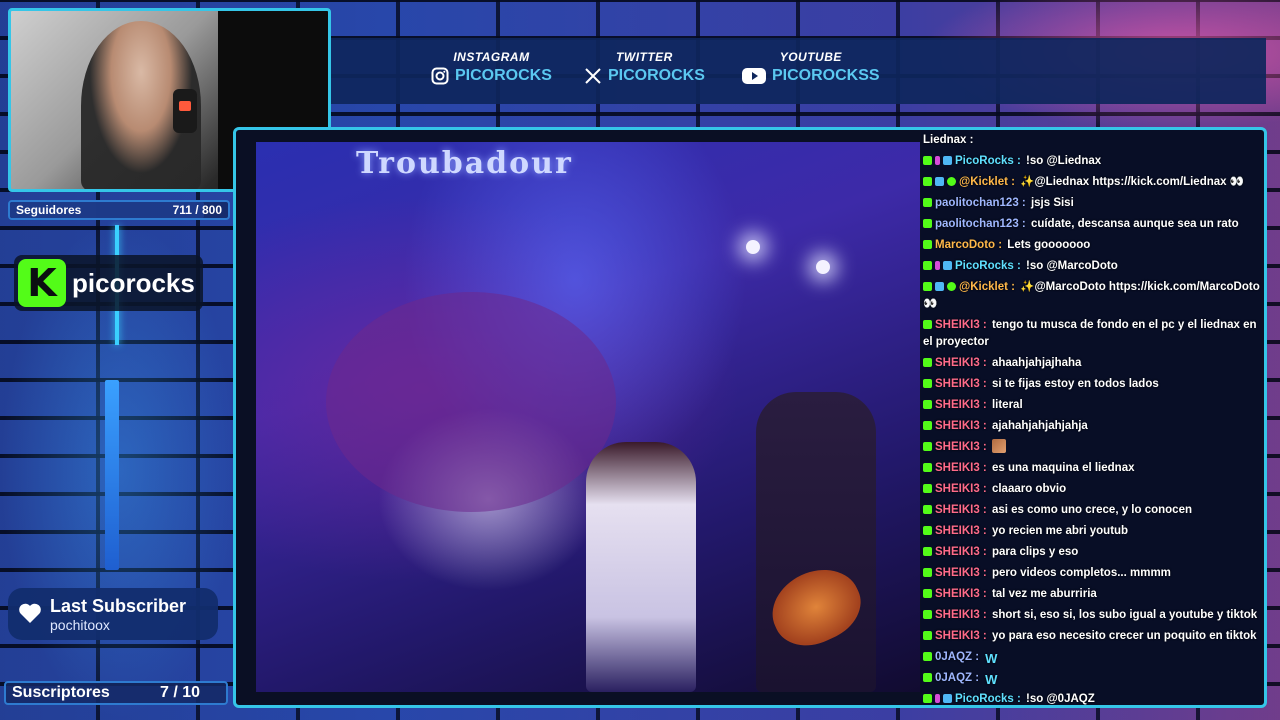  What do you see at coordinates (503, 75) in the screenshot?
I see `social-handle: PICOROCKS` at bounding box center [503, 75].